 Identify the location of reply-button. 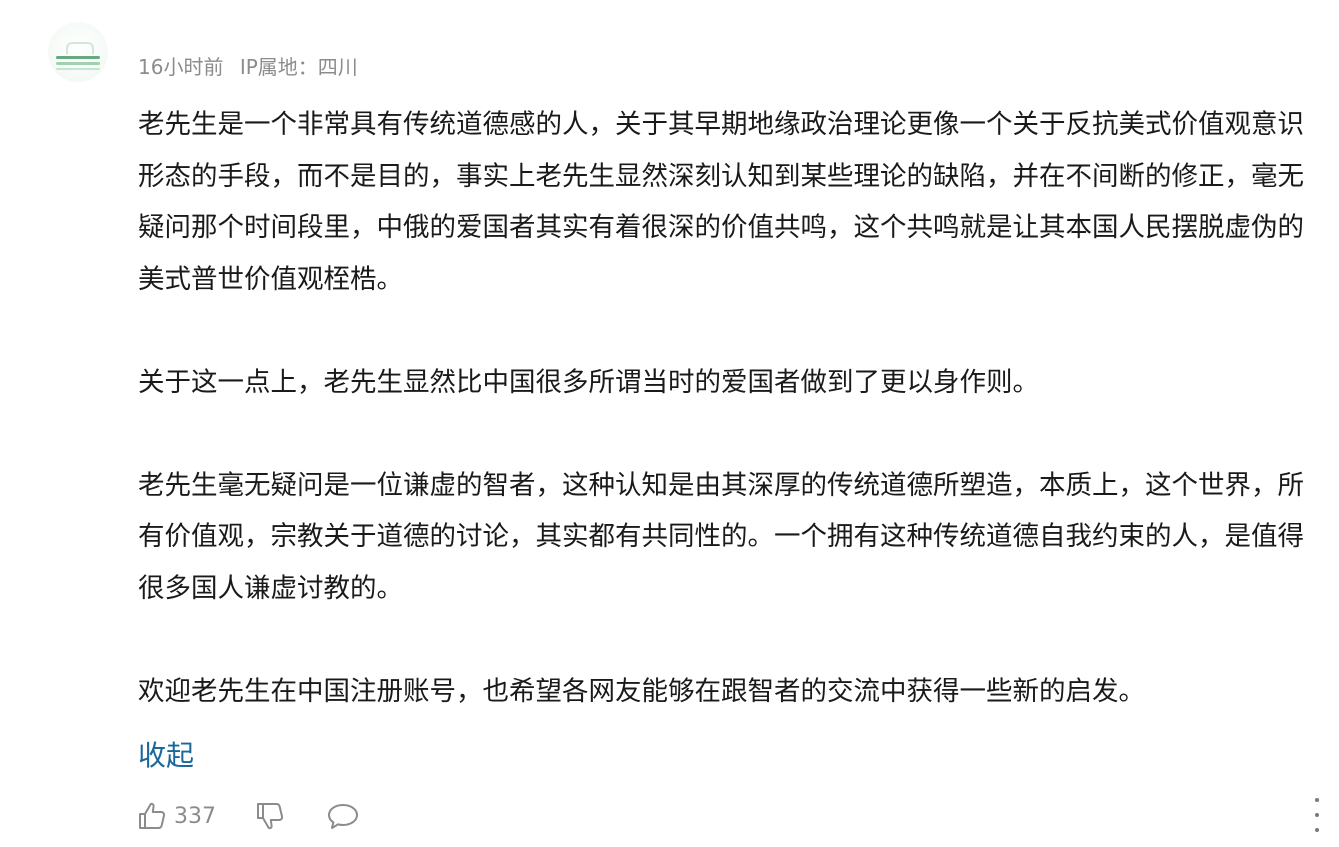
(343, 816).